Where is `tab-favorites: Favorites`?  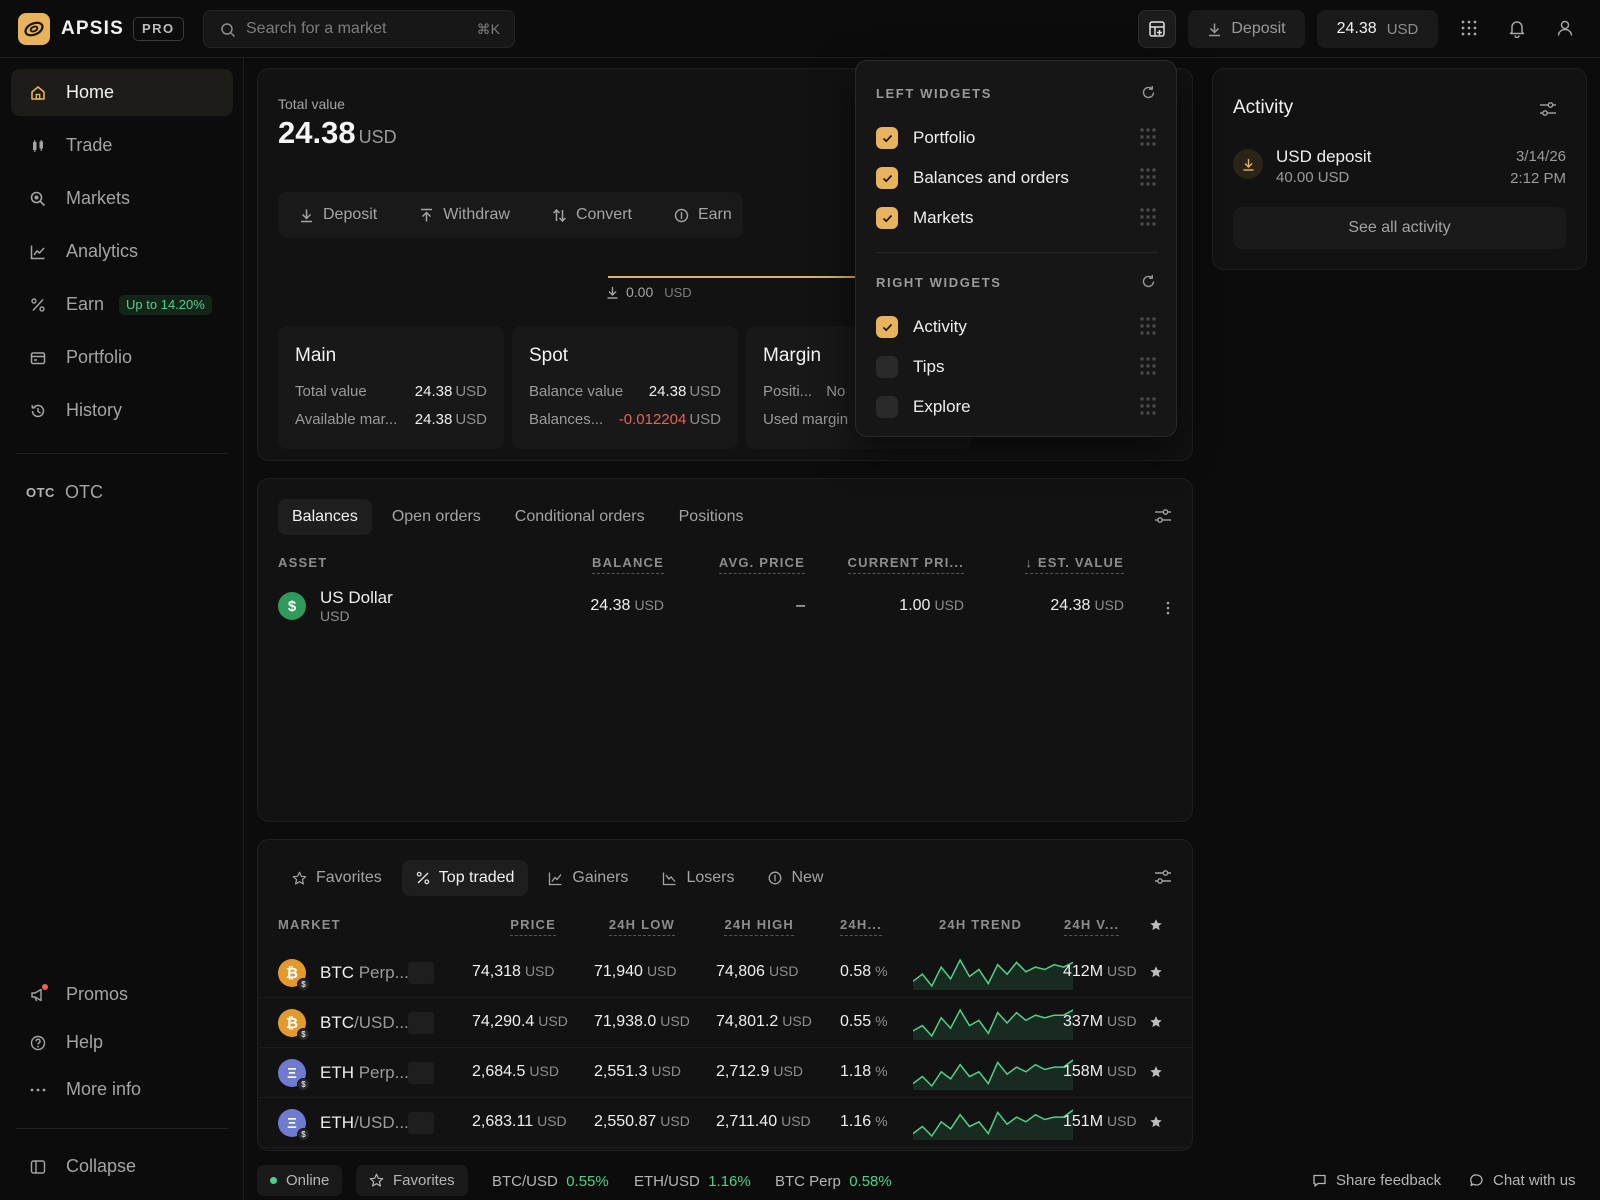
tab-favorites: Favorites is located at coordinates (337, 878).